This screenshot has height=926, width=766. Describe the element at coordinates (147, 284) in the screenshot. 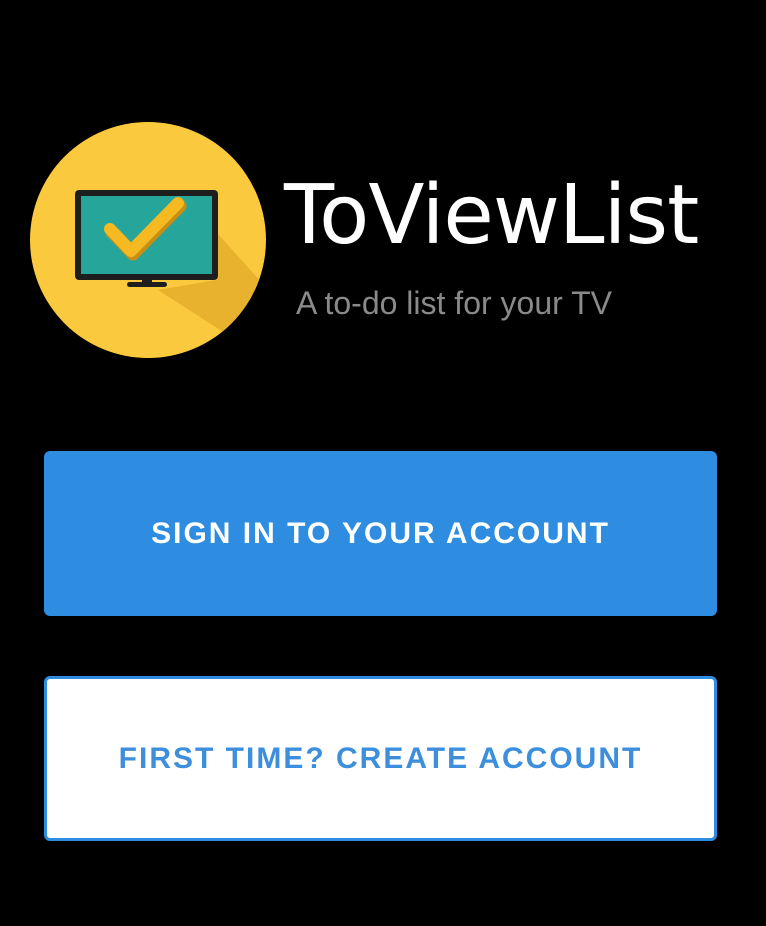

I see `tv-stand` at that location.